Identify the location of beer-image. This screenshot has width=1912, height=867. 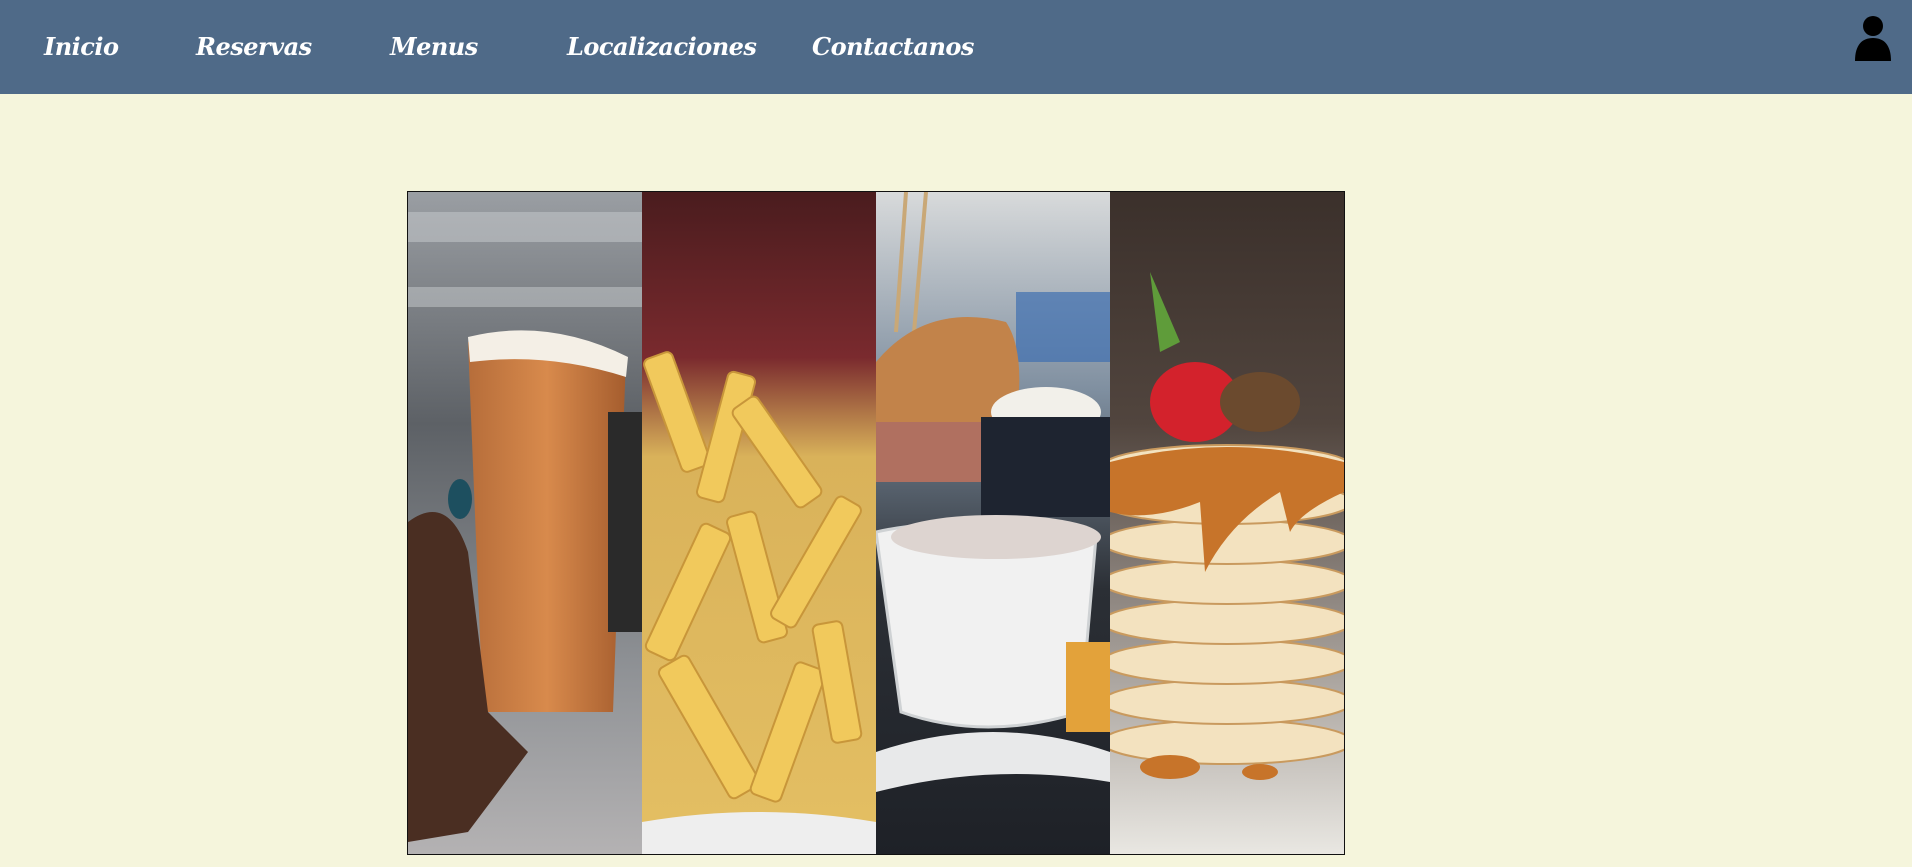
(525, 523).